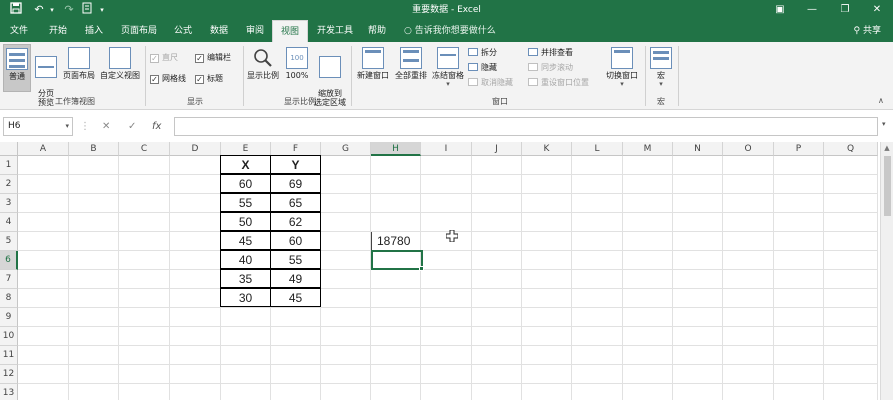 Image resolution: width=893 pixels, height=400 pixels. What do you see at coordinates (120, 63) in the screenshot?
I see `custom-views-button: 自定义视图` at bounding box center [120, 63].